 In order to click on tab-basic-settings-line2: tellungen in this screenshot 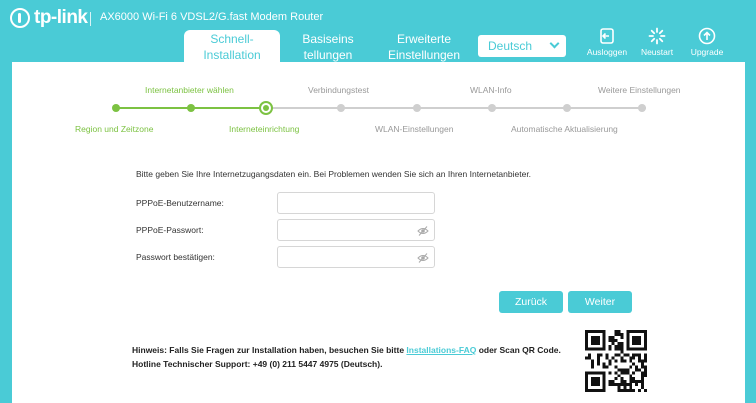, I will do `click(328, 55)`.